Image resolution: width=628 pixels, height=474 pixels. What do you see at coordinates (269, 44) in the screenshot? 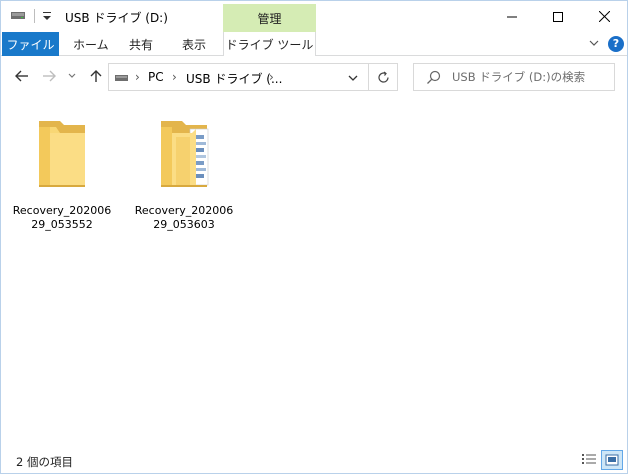
I see `tab-drive-tools: ドライブ ツール` at bounding box center [269, 44].